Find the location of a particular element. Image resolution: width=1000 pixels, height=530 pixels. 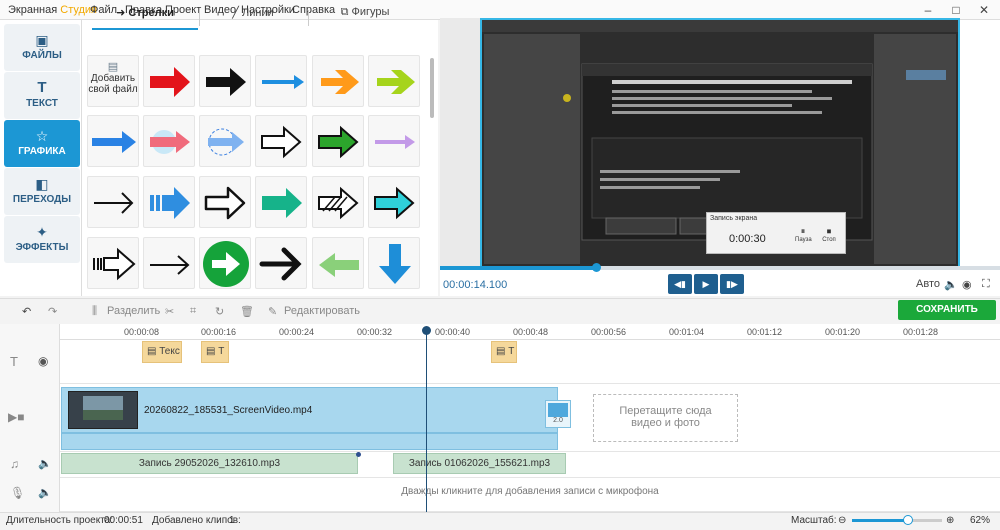

green-arrow-icon is located at coordinates (338, 142).